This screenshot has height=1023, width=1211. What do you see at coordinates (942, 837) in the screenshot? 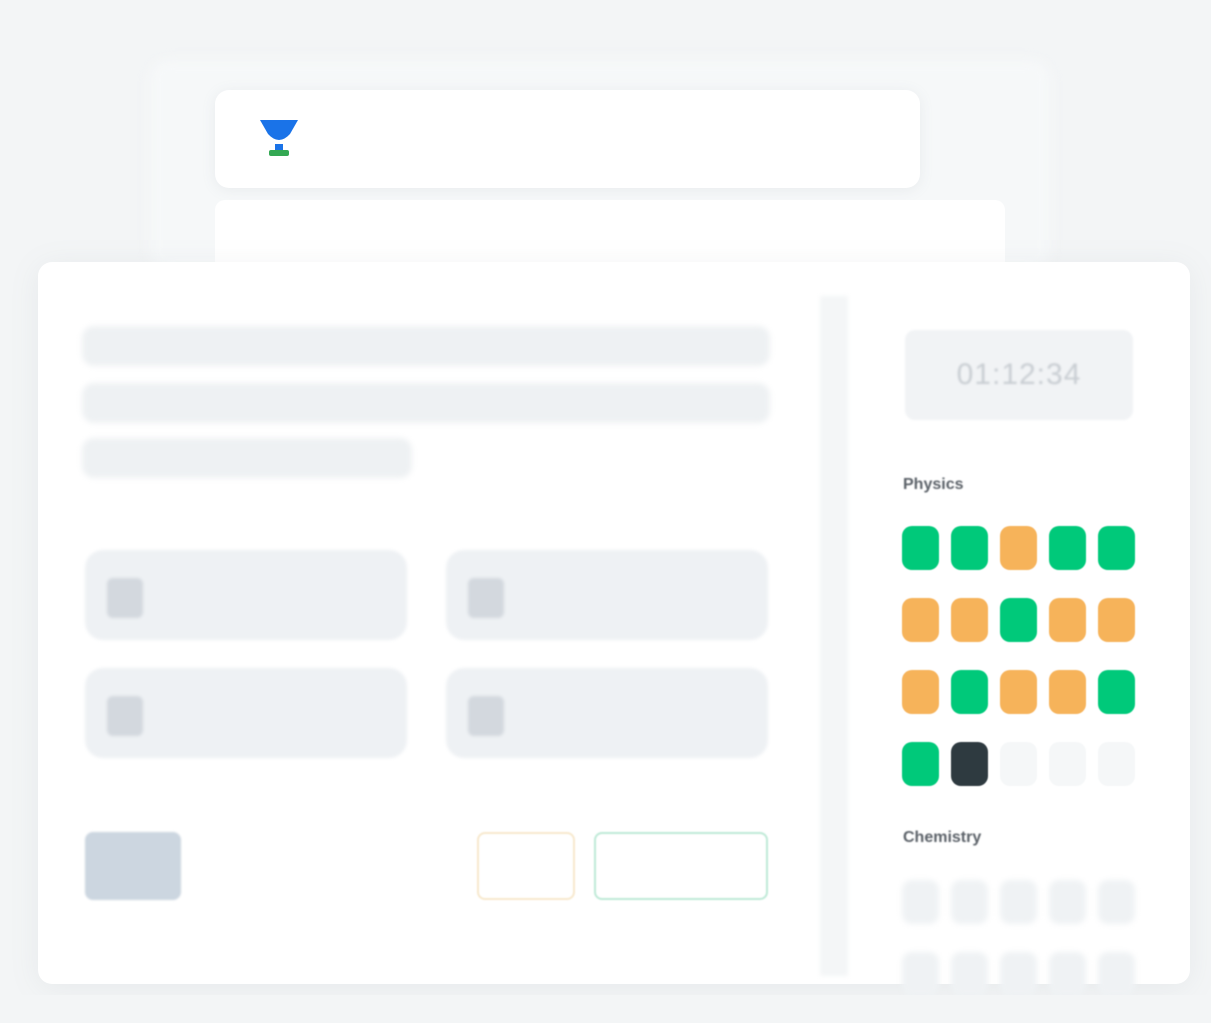
I see `section-label-chemistry: Chemistry` at bounding box center [942, 837].